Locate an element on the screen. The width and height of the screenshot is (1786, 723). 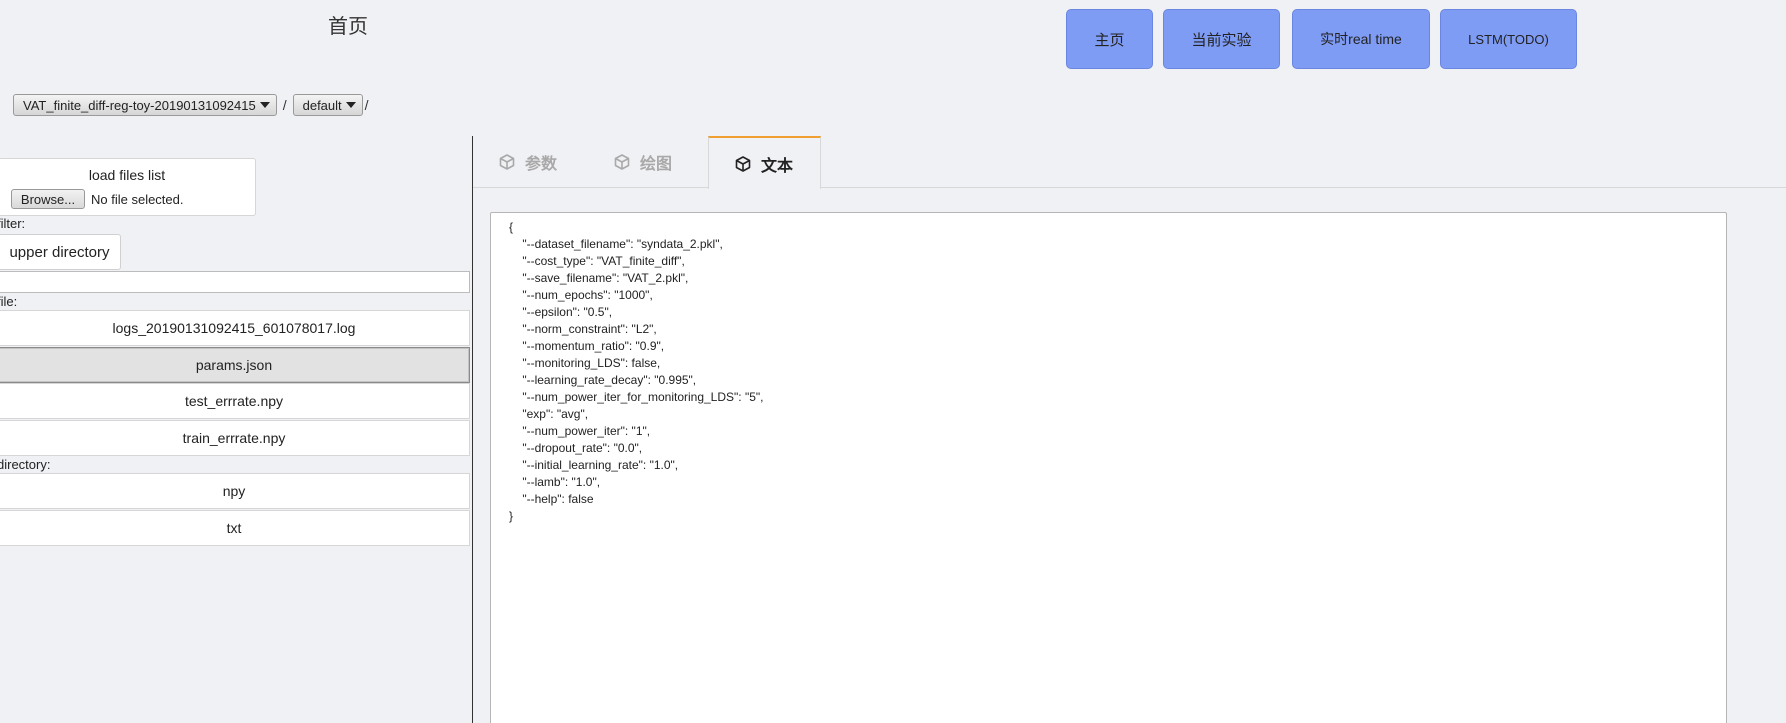
tab-text-label: 文本 is located at coordinates (777, 166).